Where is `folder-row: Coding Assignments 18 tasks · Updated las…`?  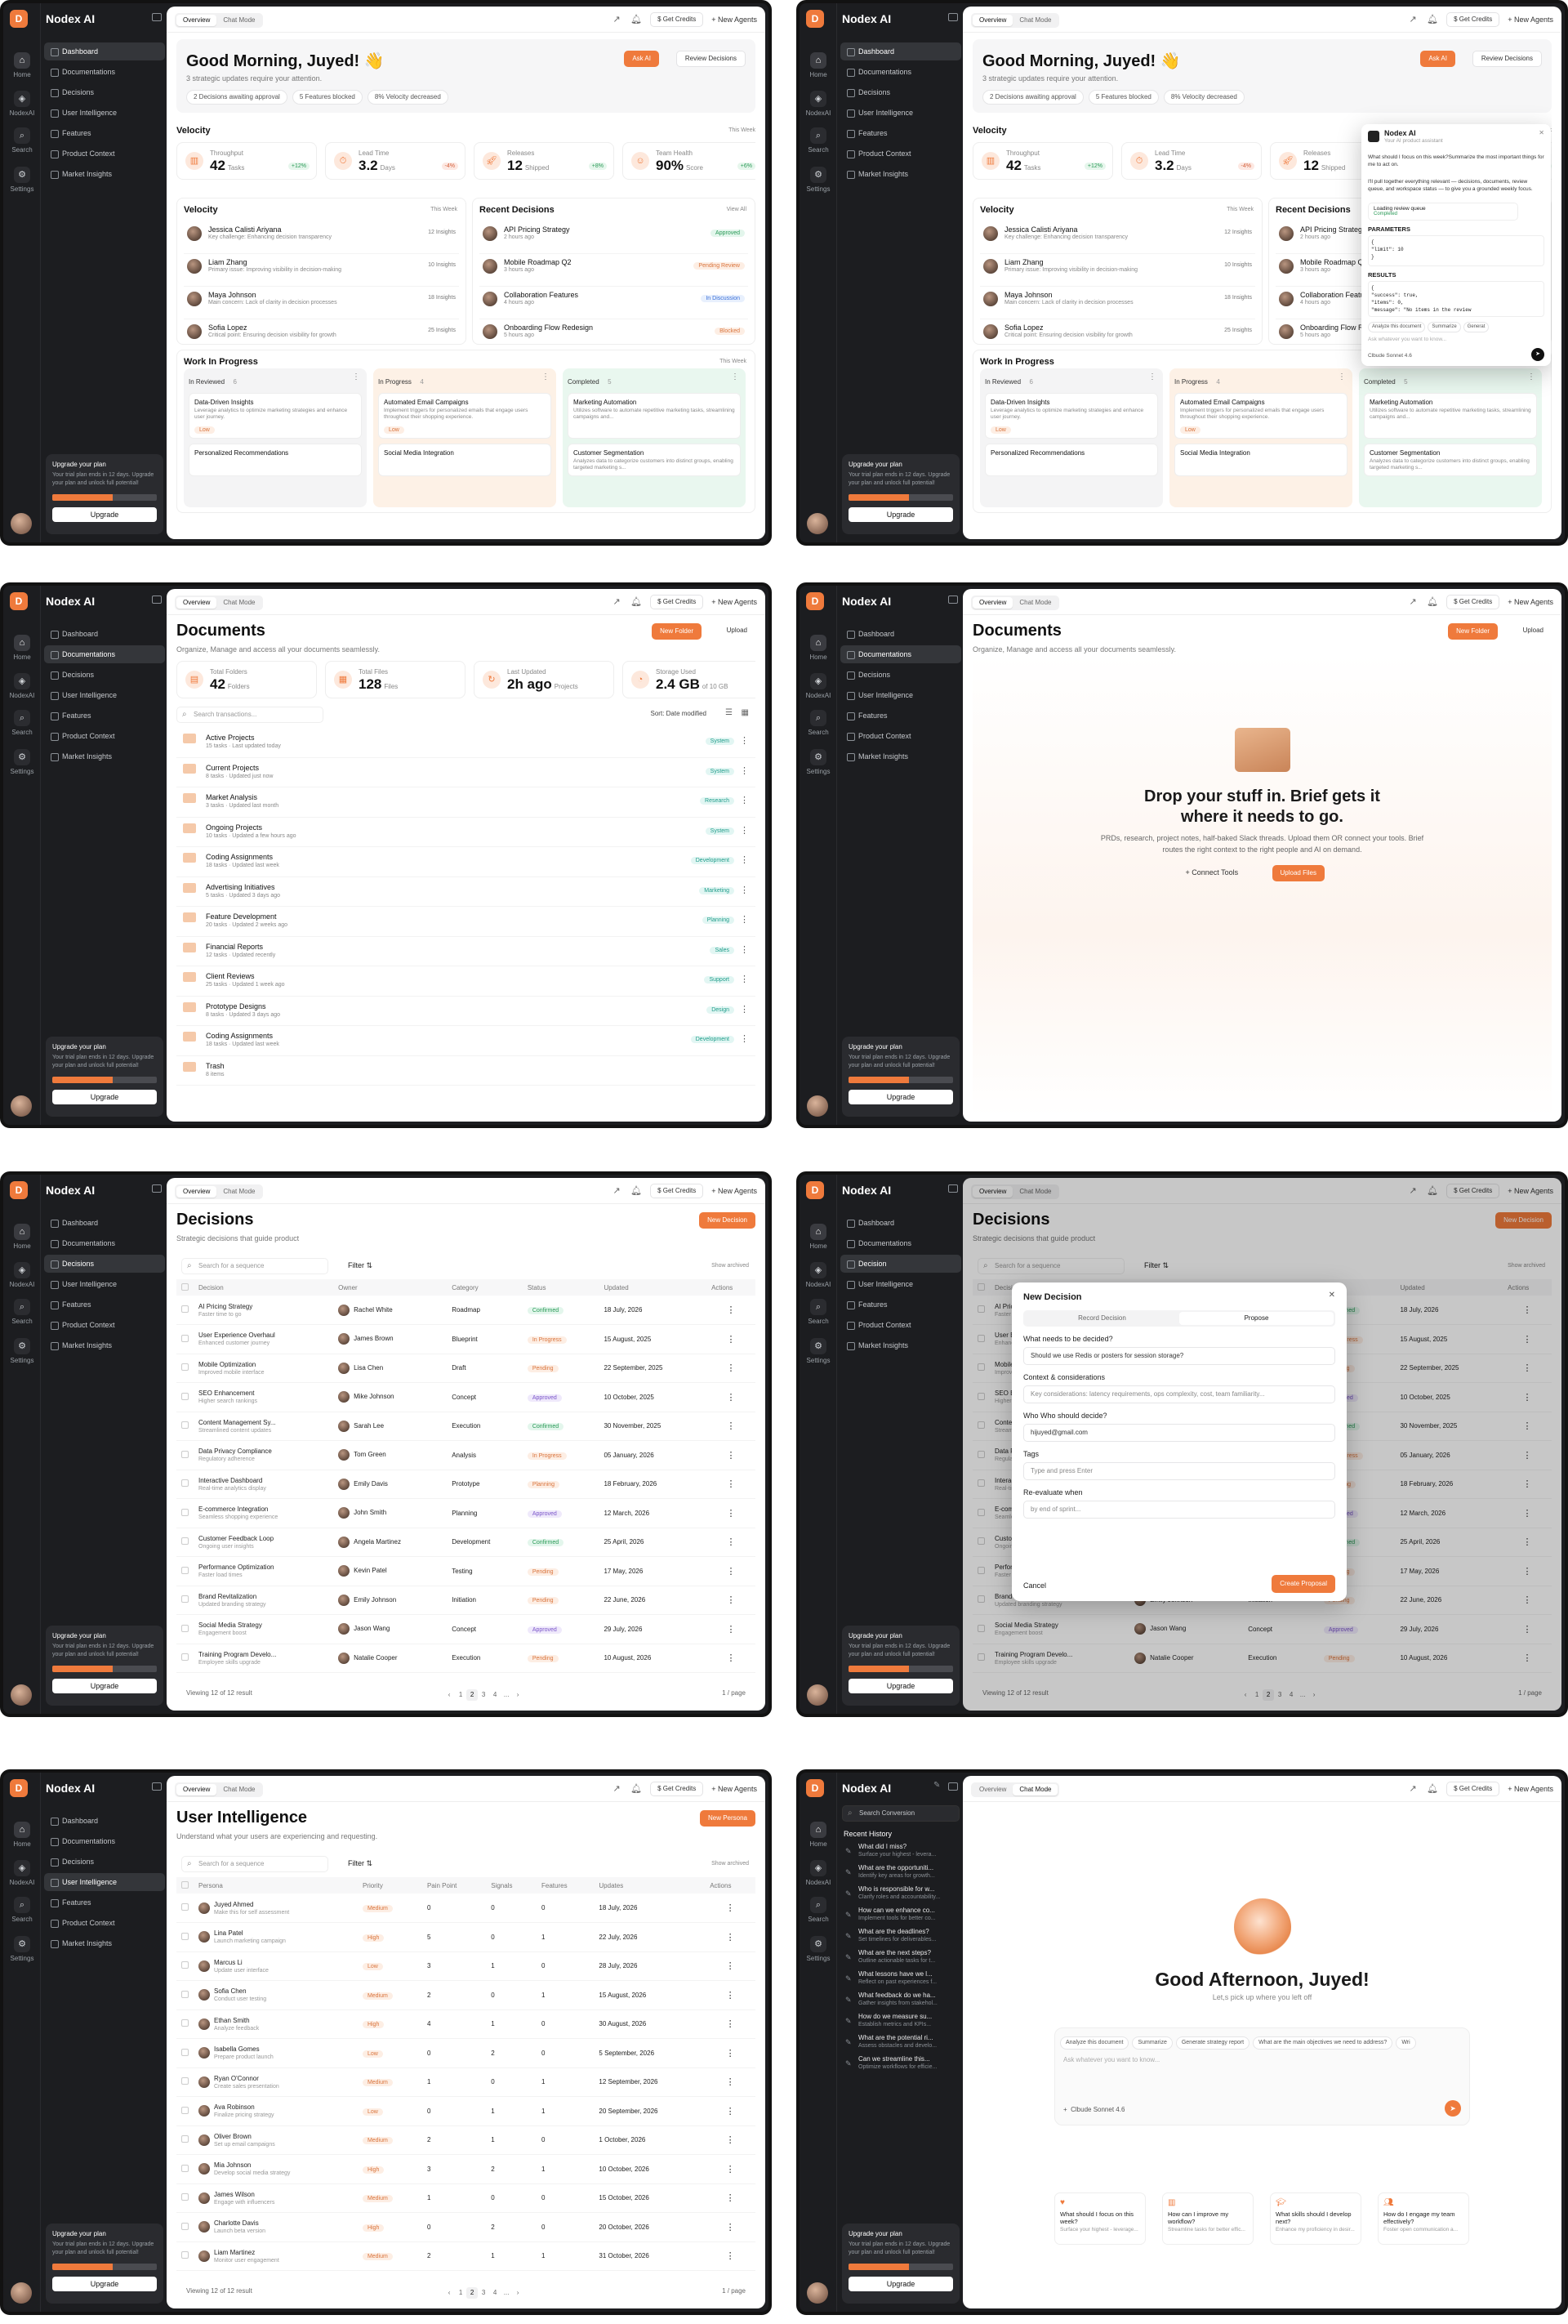 folder-row: Coding Assignments 18 tasks · Updated las… is located at coordinates (465, 862).